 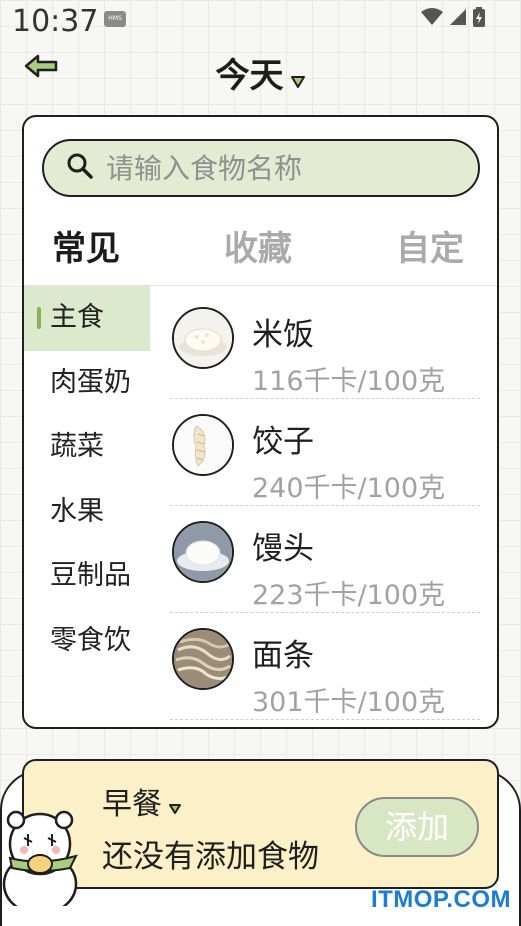 I want to click on food-name: 米饭, so click(x=283, y=335).